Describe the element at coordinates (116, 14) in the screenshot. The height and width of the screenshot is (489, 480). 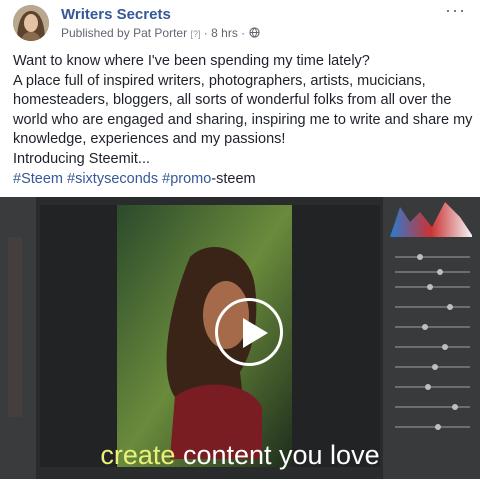
I see `page-name-link: Writers Secrets` at that location.